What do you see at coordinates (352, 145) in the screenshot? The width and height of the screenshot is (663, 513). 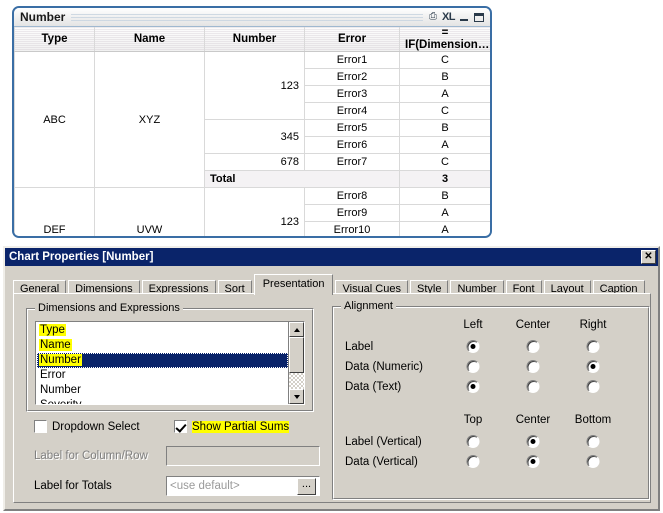 I see `cell-error: Error6` at bounding box center [352, 145].